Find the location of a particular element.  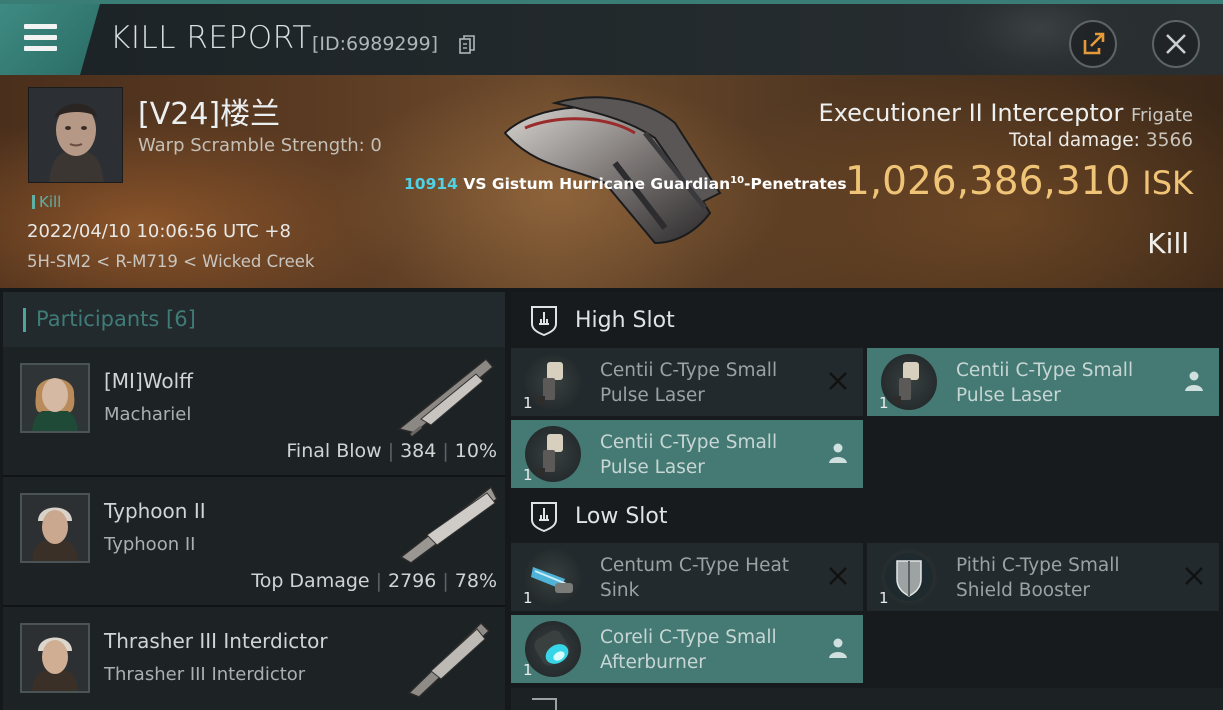

close-icon is located at coordinates (1176, 44).